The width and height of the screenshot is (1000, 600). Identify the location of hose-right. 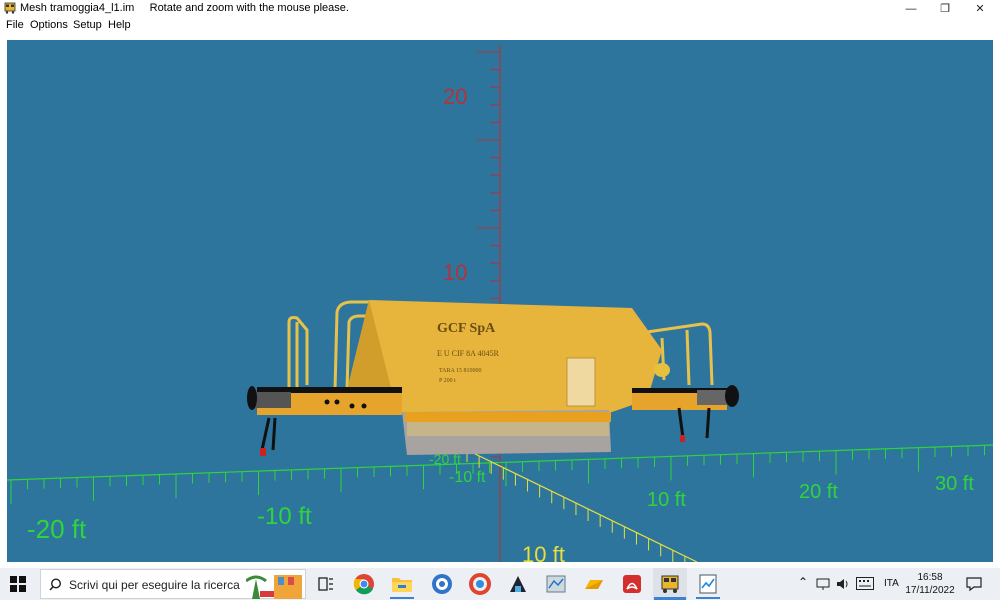
(682, 438).